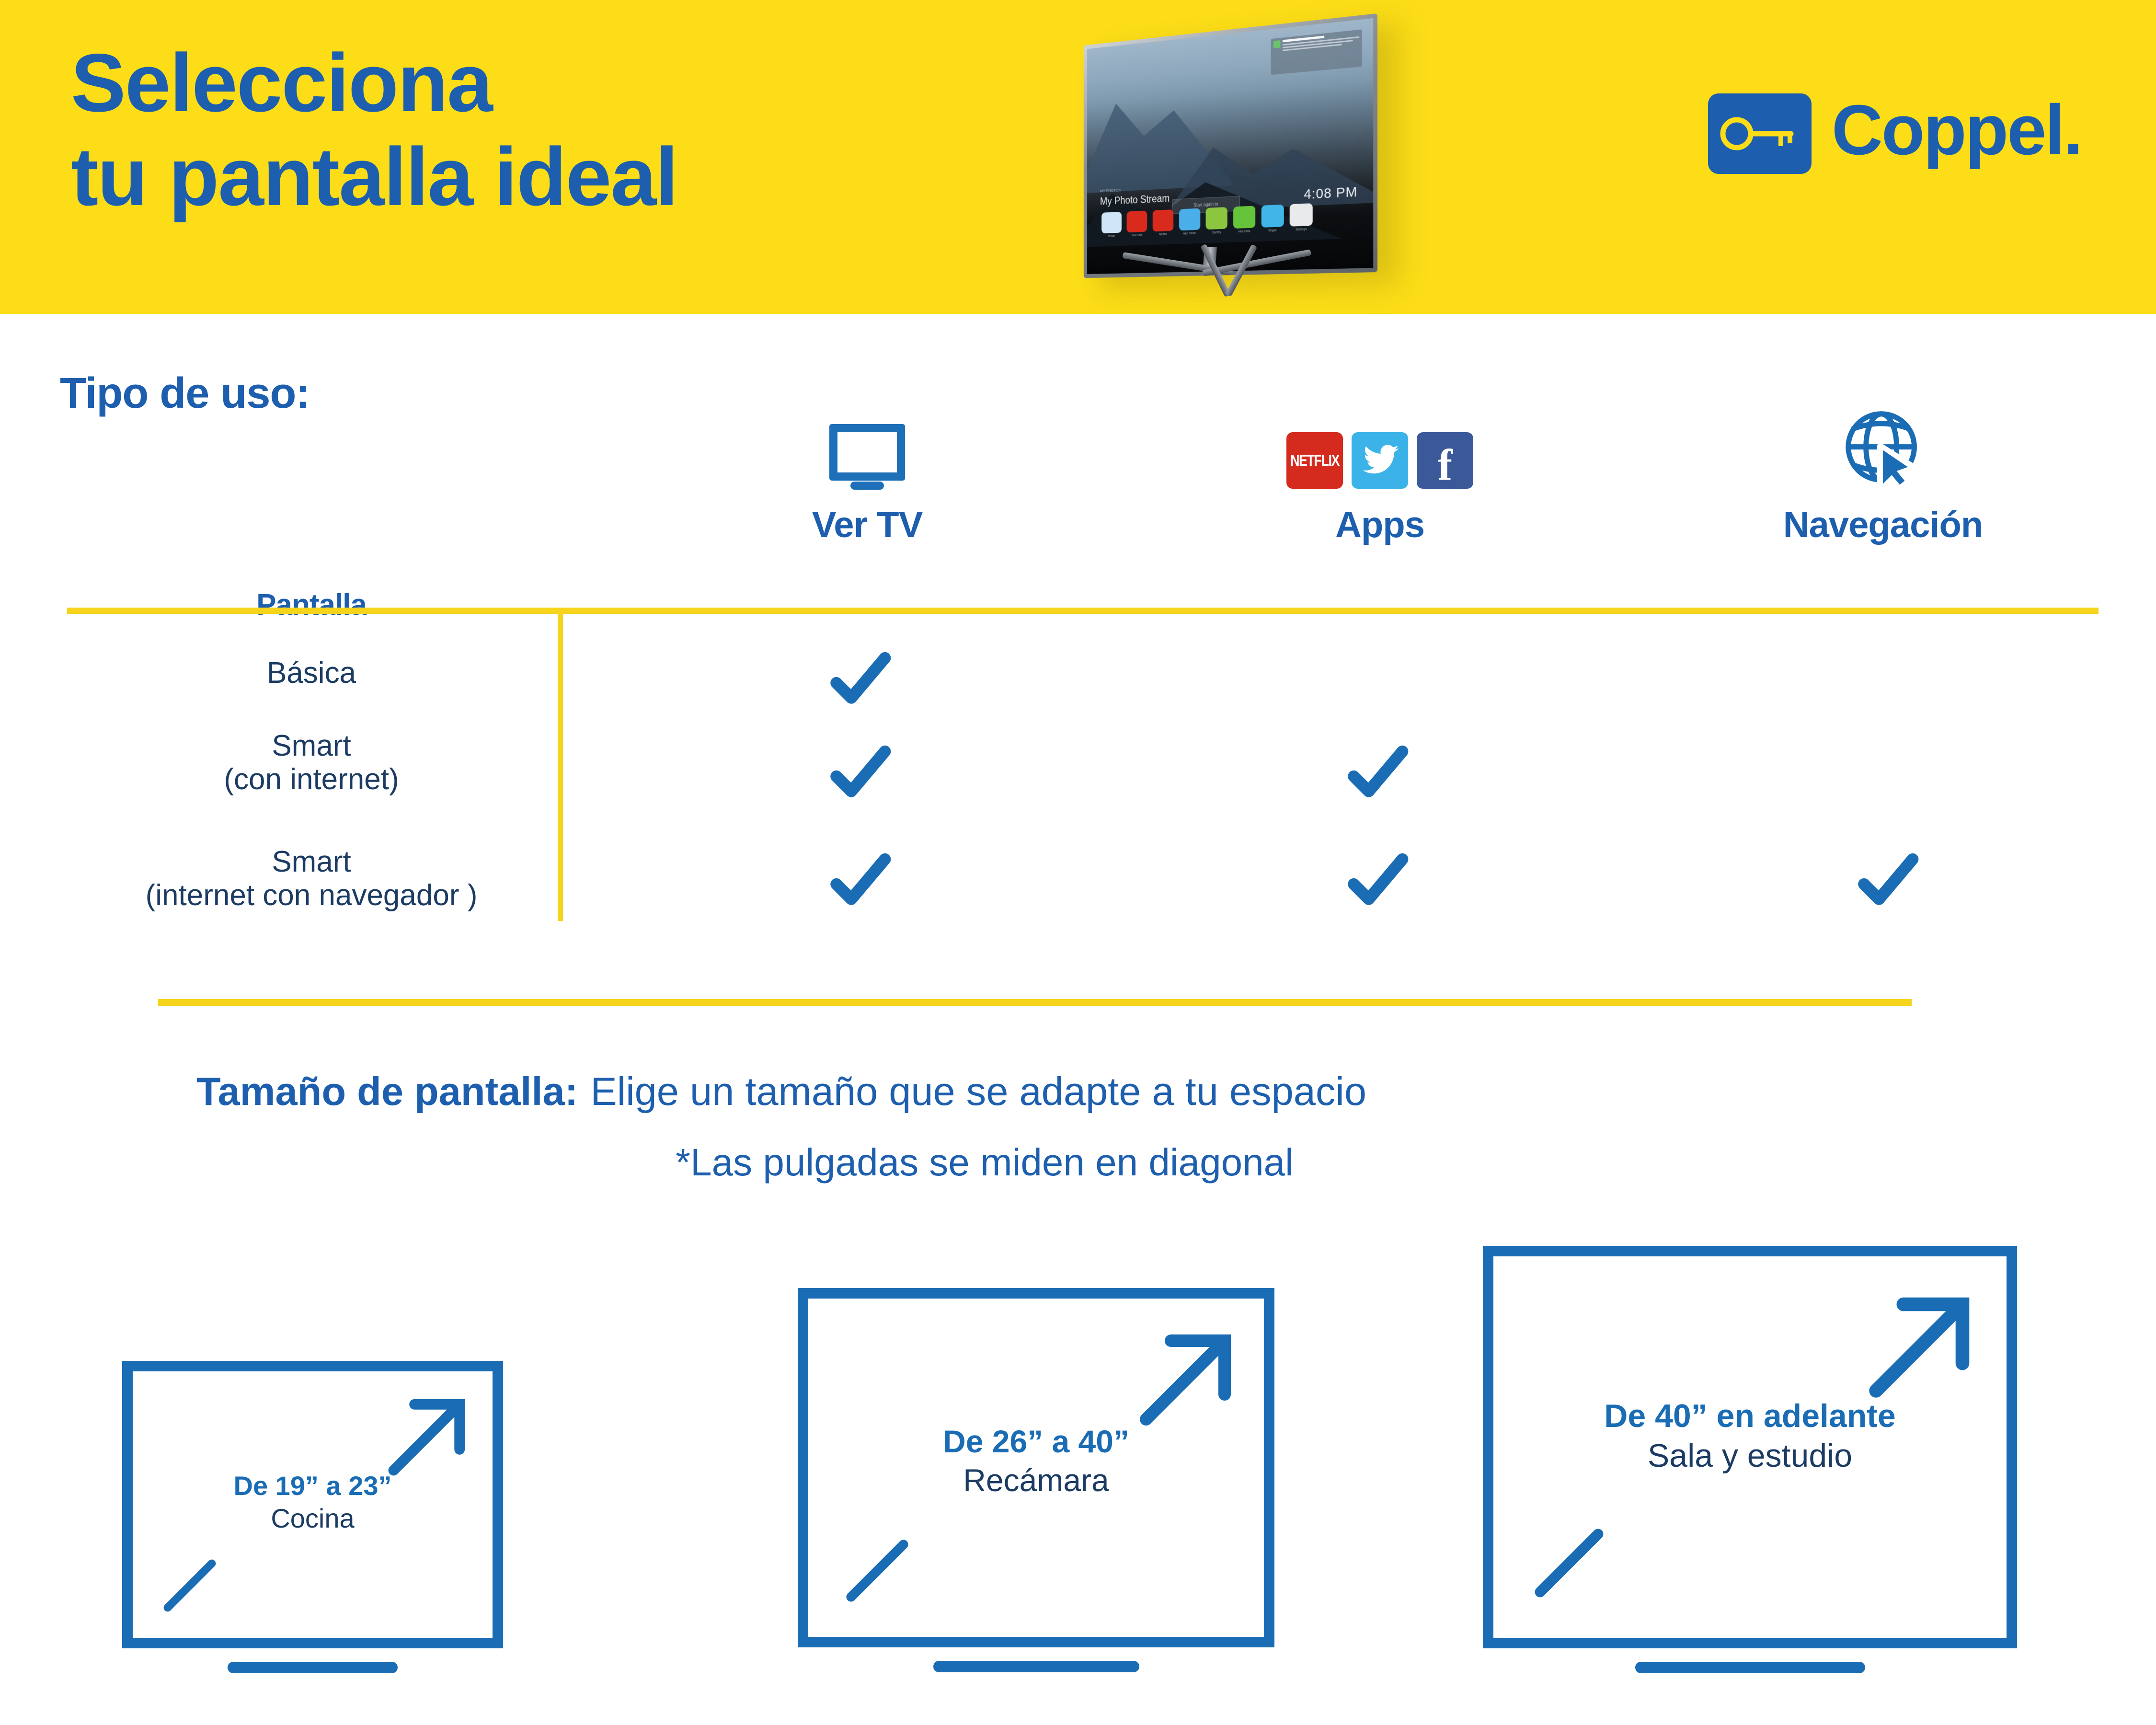 The height and width of the screenshot is (1725, 2156). I want to click on section-divider-rule, so click(1035, 1002).